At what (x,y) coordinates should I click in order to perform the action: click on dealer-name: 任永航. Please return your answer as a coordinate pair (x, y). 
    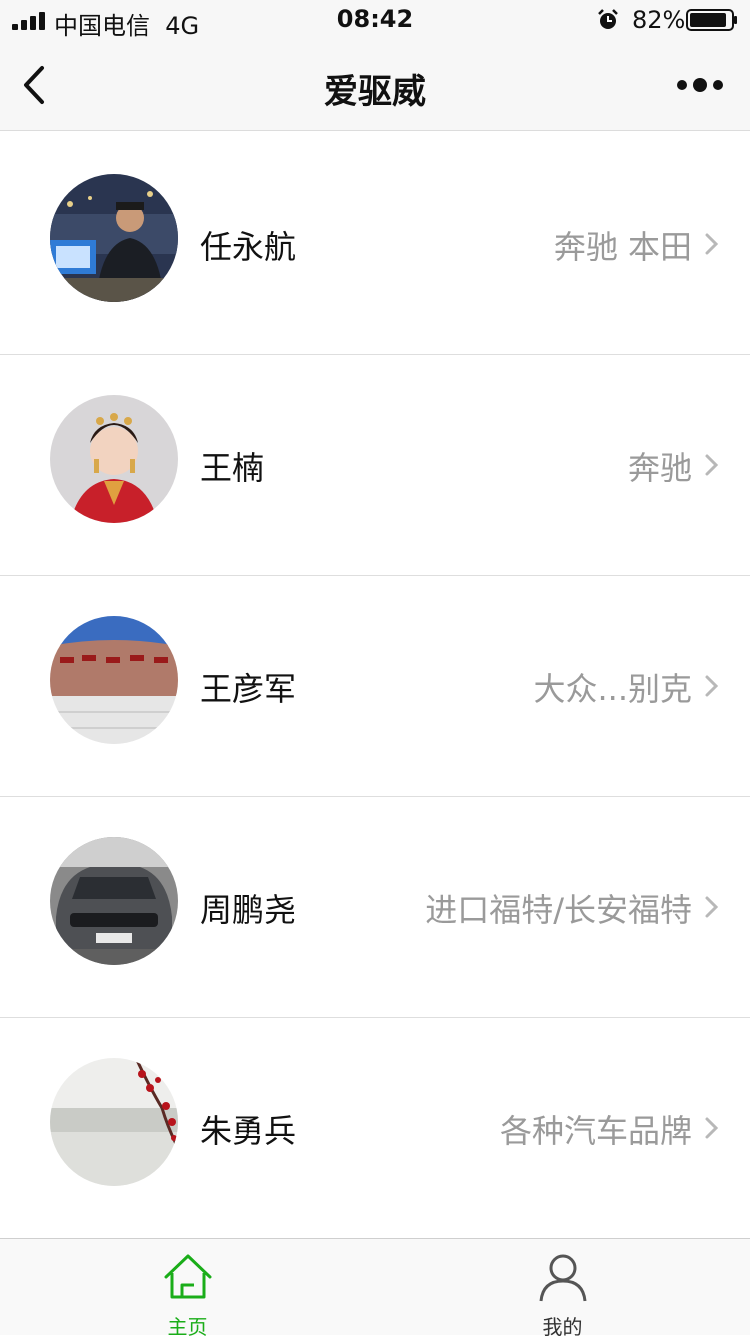
    Looking at the image, I should click on (248, 247).